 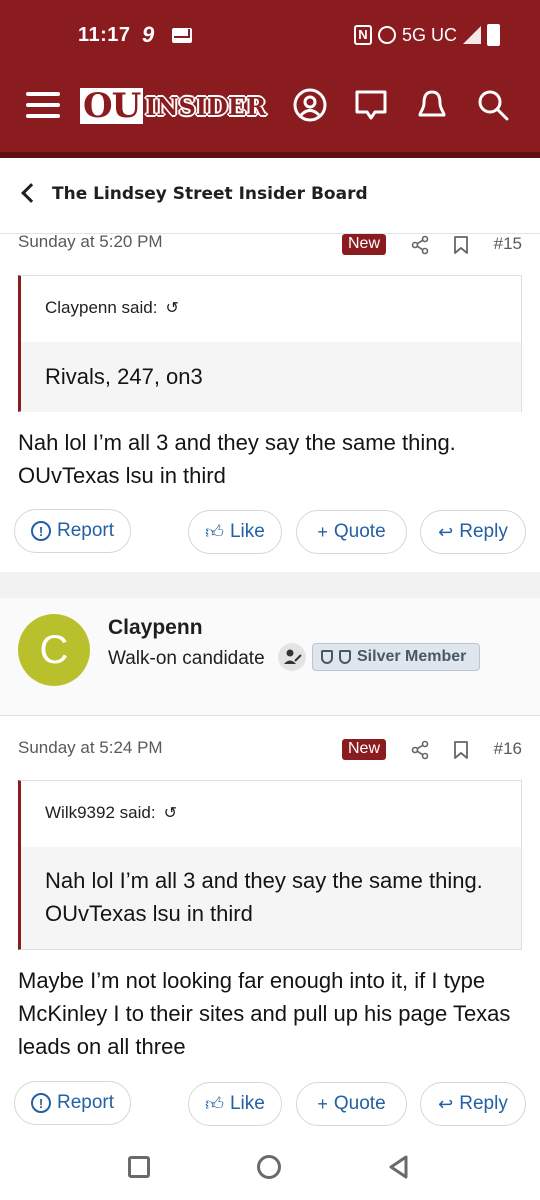 What do you see at coordinates (112, 106) in the screenshot?
I see `logo-ou: OU` at bounding box center [112, 106].